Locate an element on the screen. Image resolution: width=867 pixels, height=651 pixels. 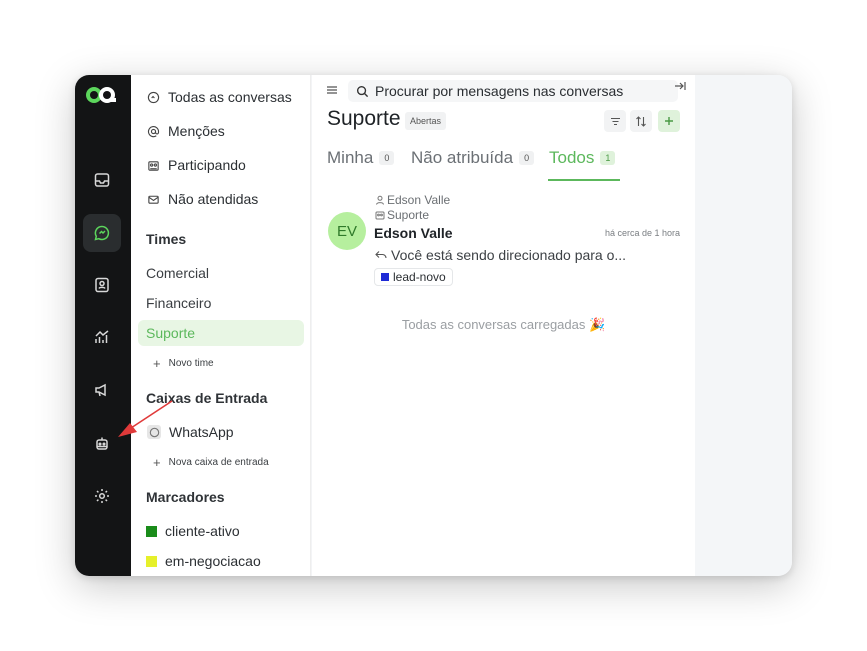
conversation-timestamp: há cerca de 1 hora is located at coordinates (642, 233).